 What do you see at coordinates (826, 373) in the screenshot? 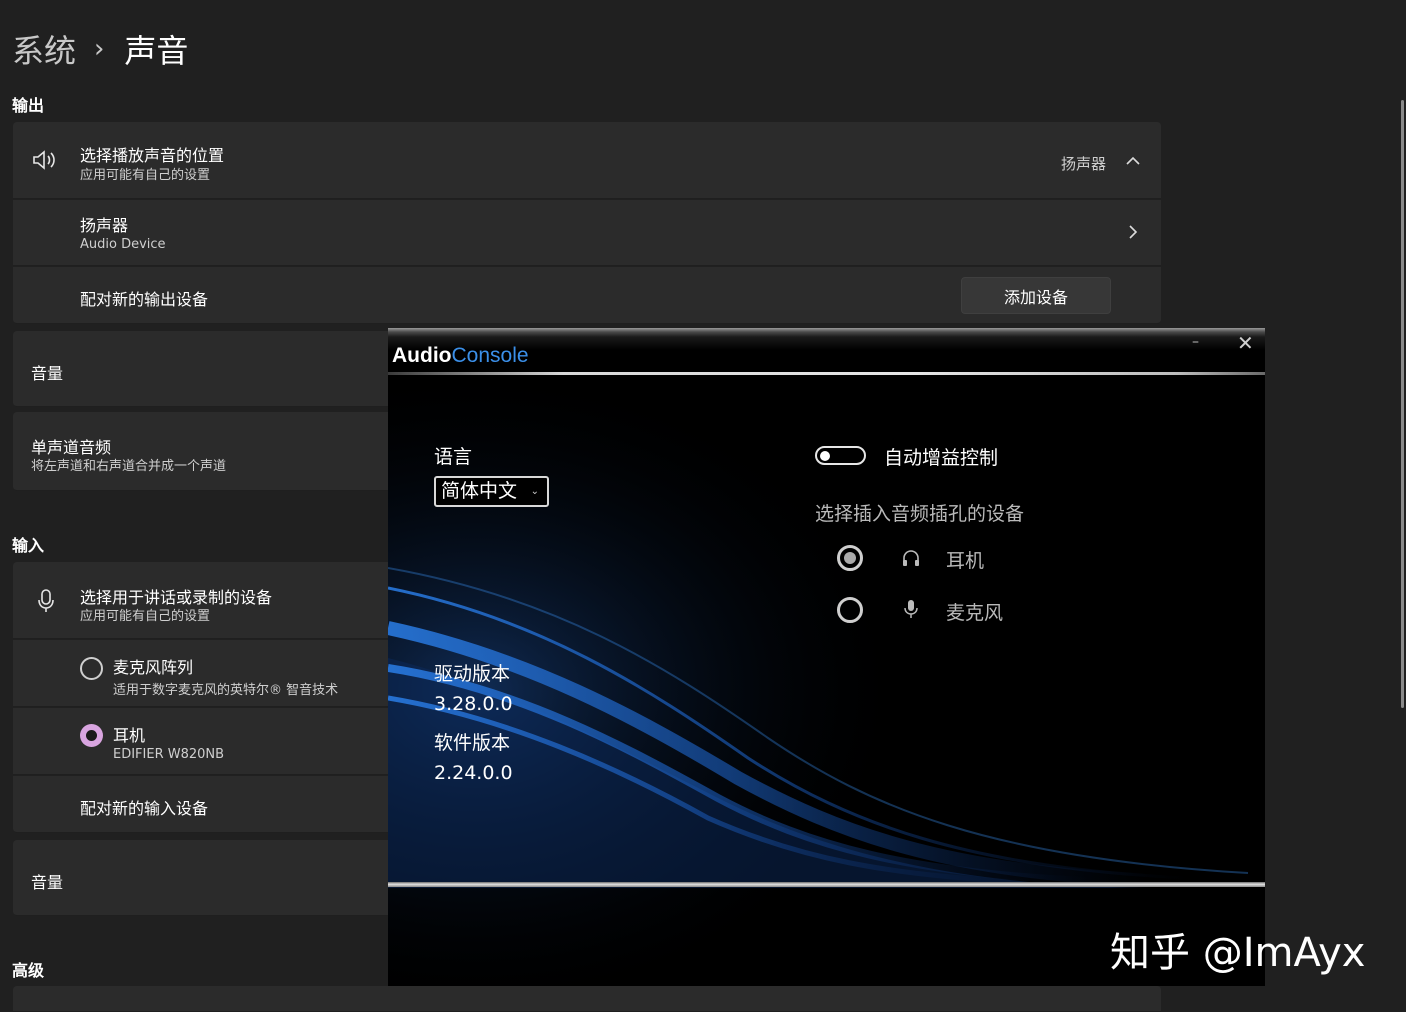
I see `titlebar-divider` at bounding box center [826, 373].